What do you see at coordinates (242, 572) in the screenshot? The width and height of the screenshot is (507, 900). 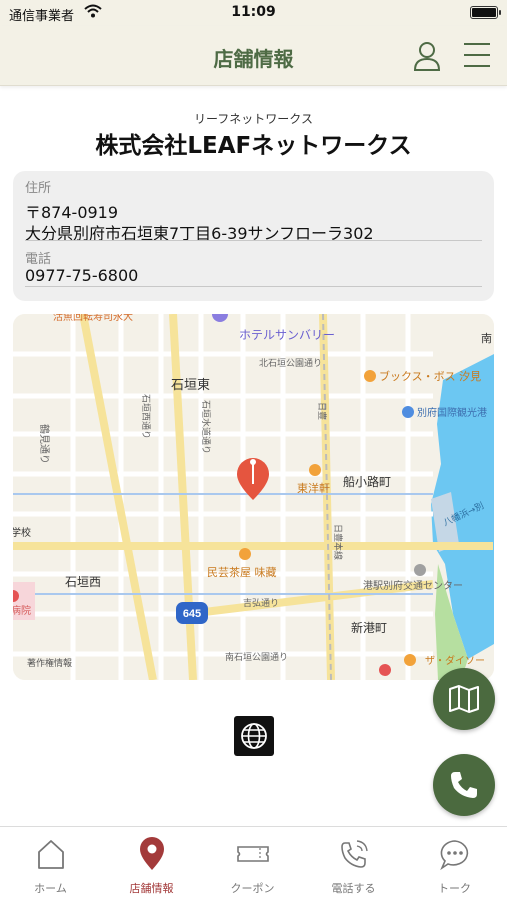 I see `map-label: 民芸茶屋 味藏` at bounding box center [242, 572].